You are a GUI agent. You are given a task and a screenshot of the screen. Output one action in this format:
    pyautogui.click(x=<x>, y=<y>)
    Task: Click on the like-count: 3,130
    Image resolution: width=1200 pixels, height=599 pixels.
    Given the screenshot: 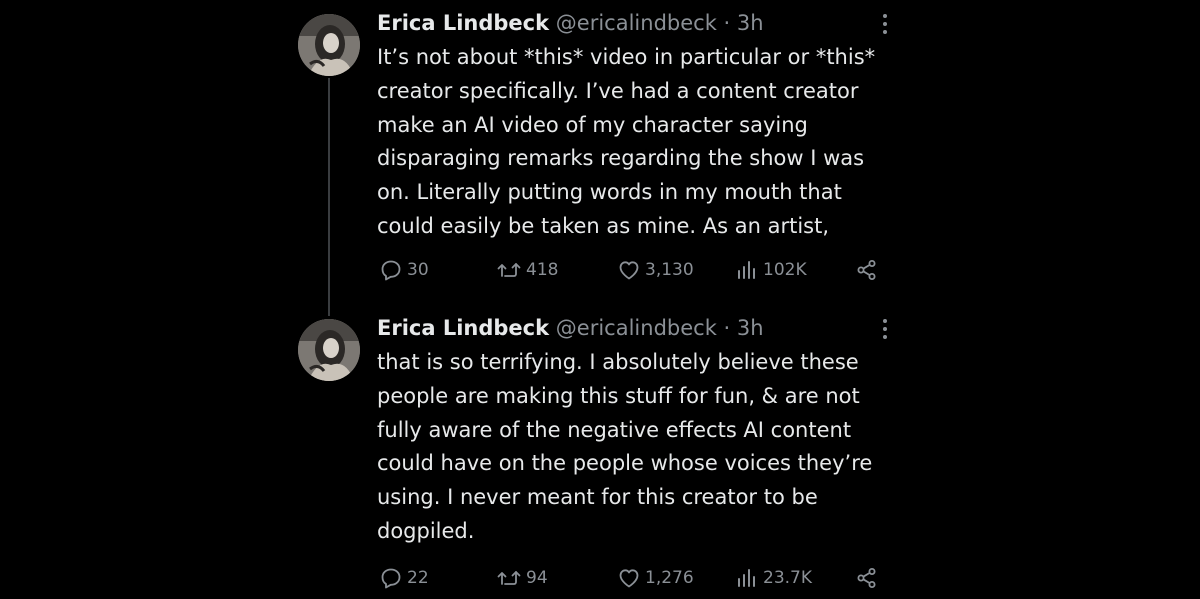 What is the action you would take?
    pyautogui.click(x=669, y=270)
    